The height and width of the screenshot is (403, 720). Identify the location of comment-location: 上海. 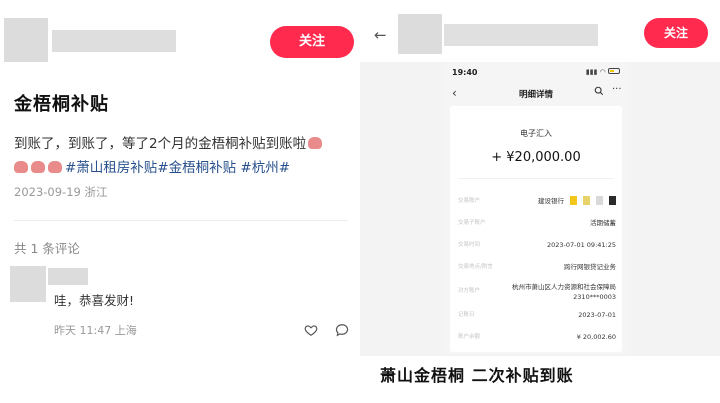
(125, 330).